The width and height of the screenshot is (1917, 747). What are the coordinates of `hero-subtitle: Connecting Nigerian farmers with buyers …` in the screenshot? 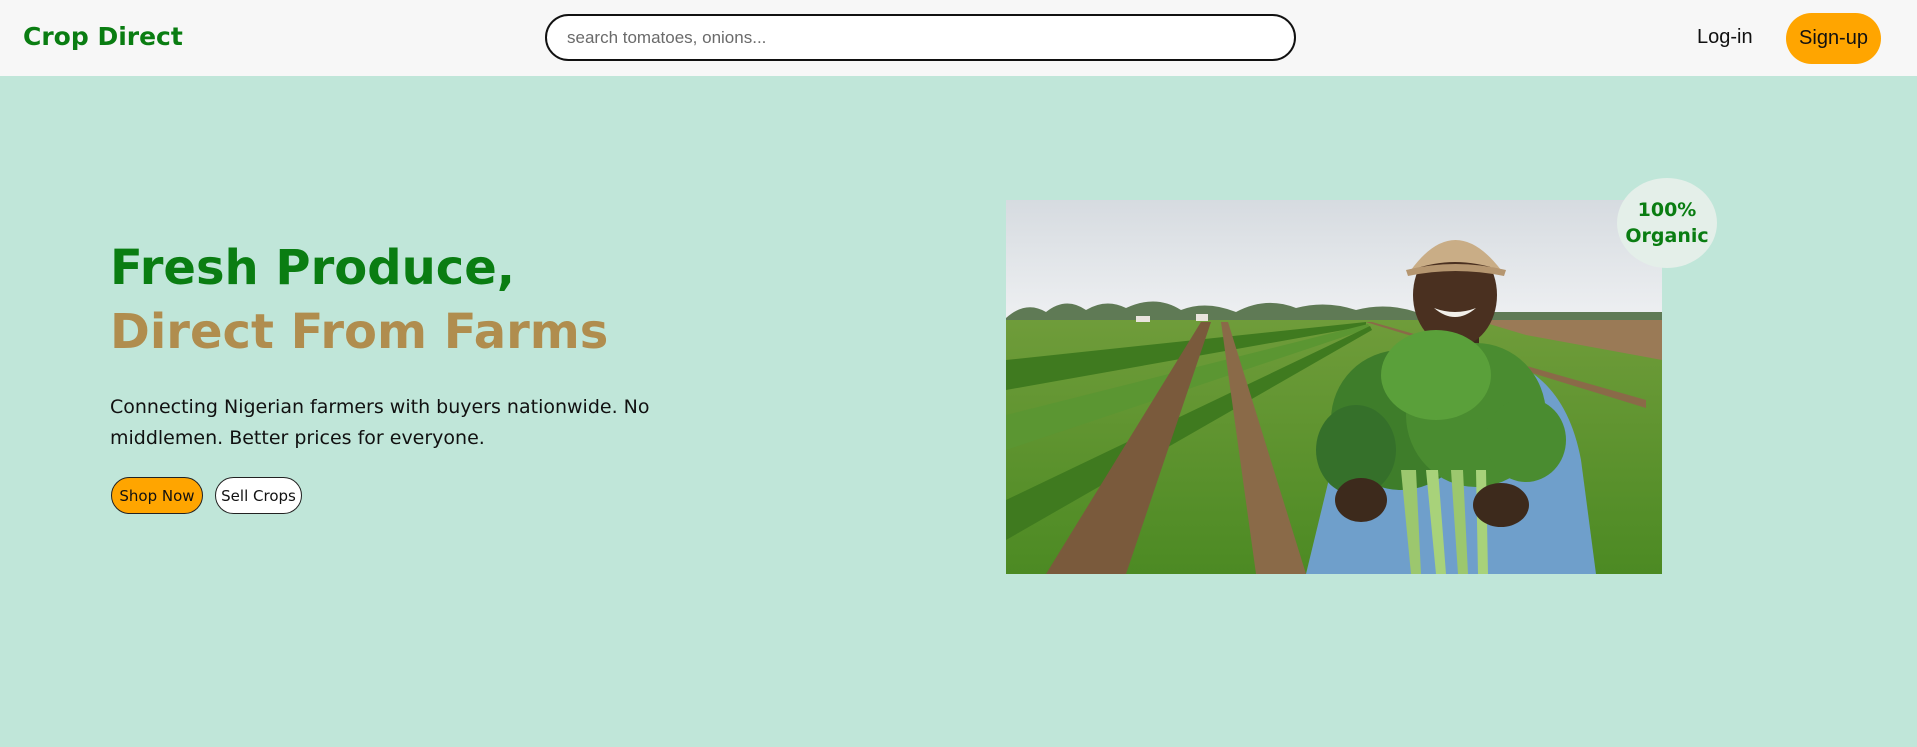 It's located at (380, 422).